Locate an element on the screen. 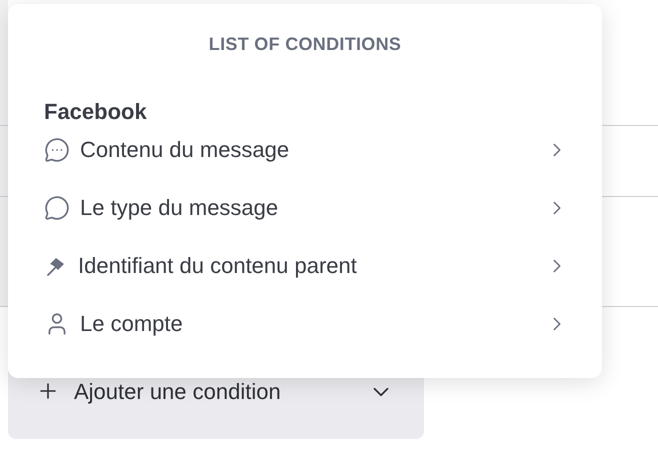 The height and width of the screenshot is (456, 658). condition-item: Le type du message is located at coordinates (323, 208).